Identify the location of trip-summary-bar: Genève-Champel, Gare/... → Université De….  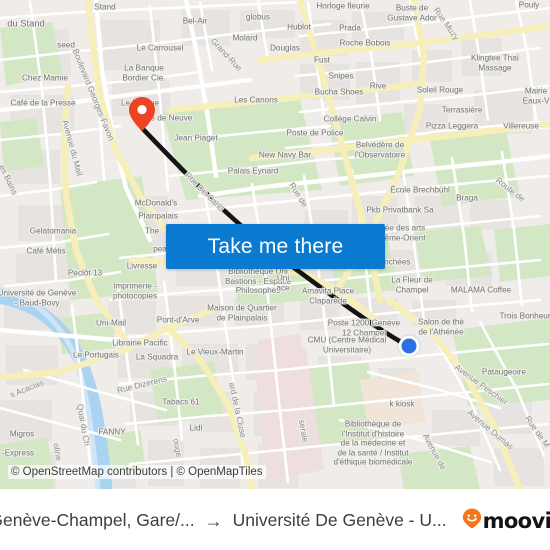
(275, 519).